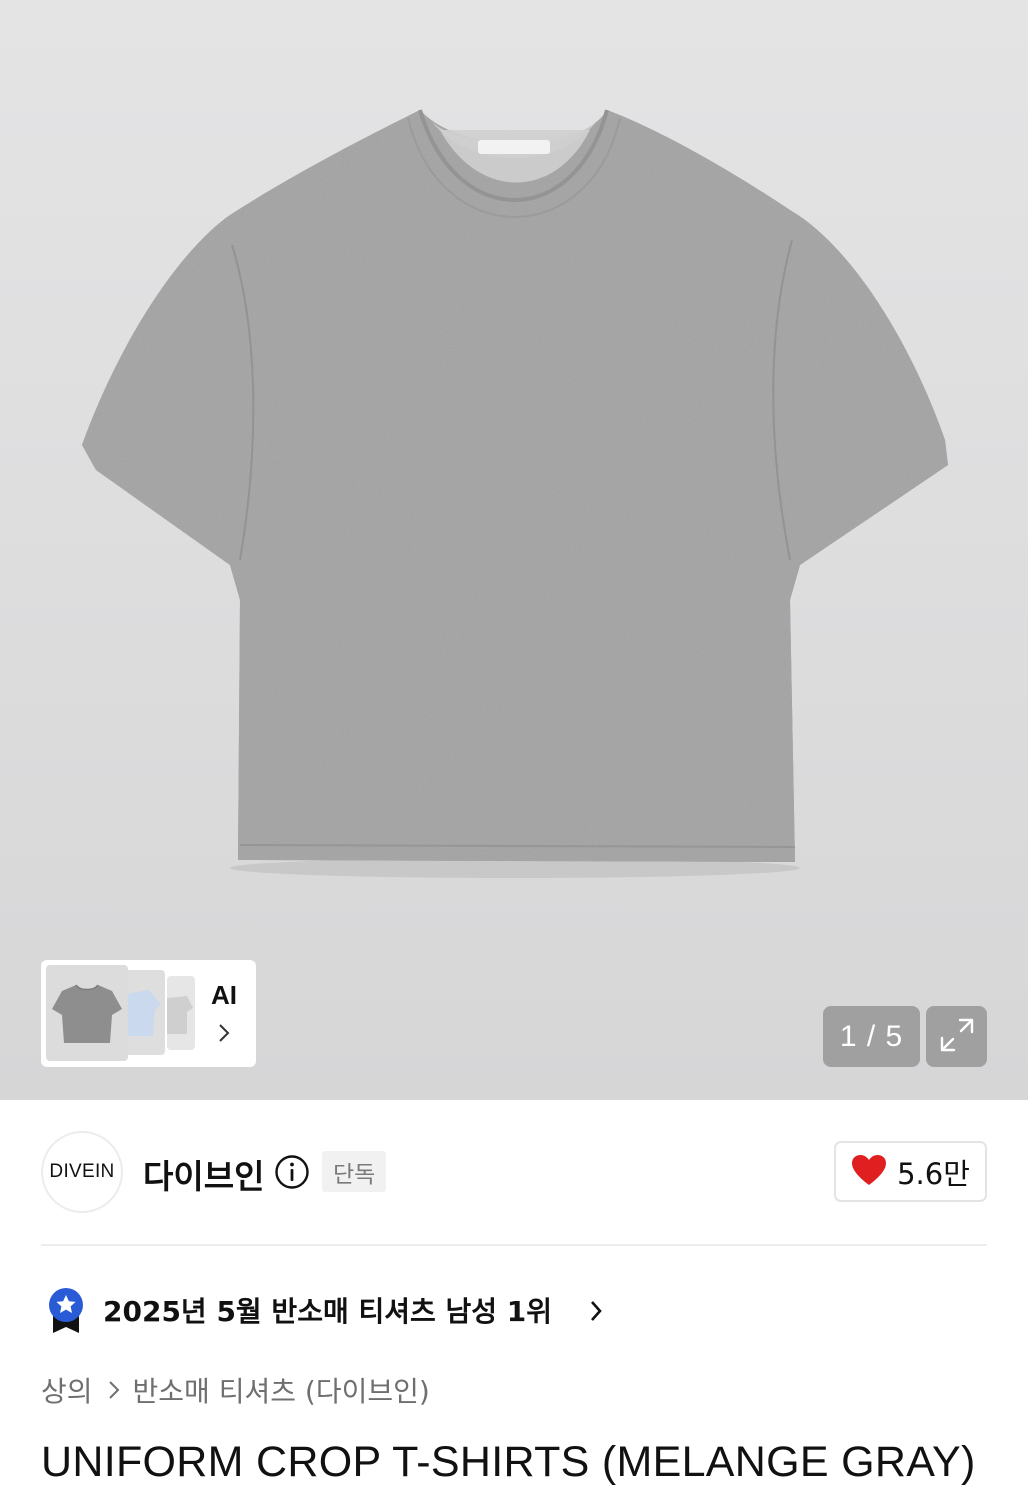 The image size is (1028, 1500). I want to click on breadcrumb-item-subcategory: 반소매 티셔츠 (다이브인), so click(281, 1390).